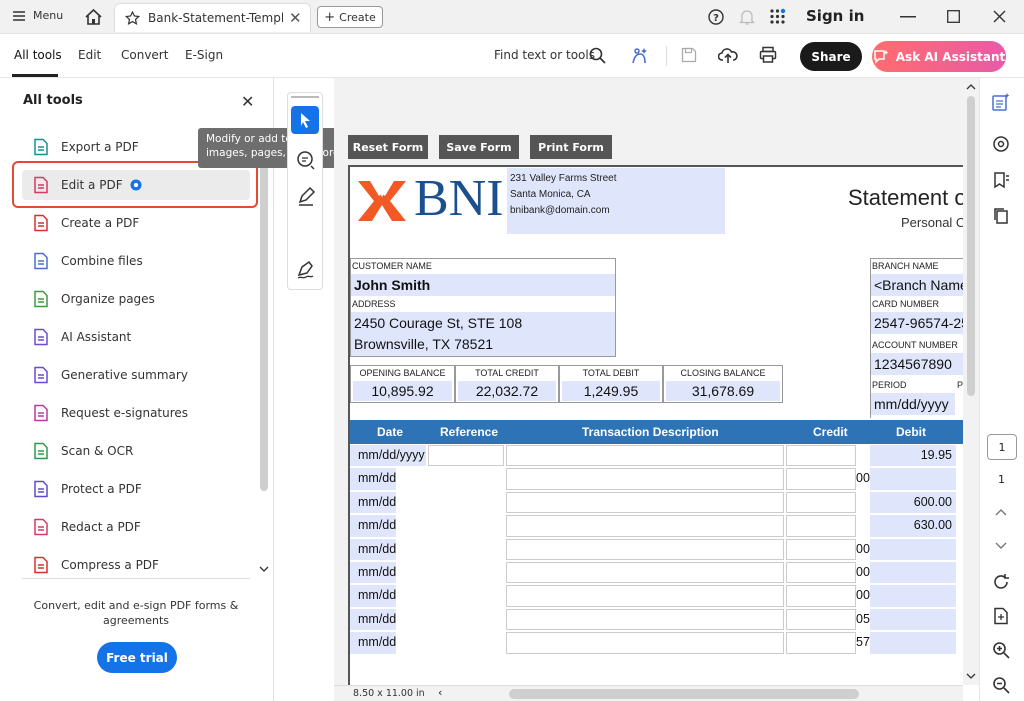 The height and width of the screenshot is (701, 1024). I want to click on print-icon, so click(768, 55).